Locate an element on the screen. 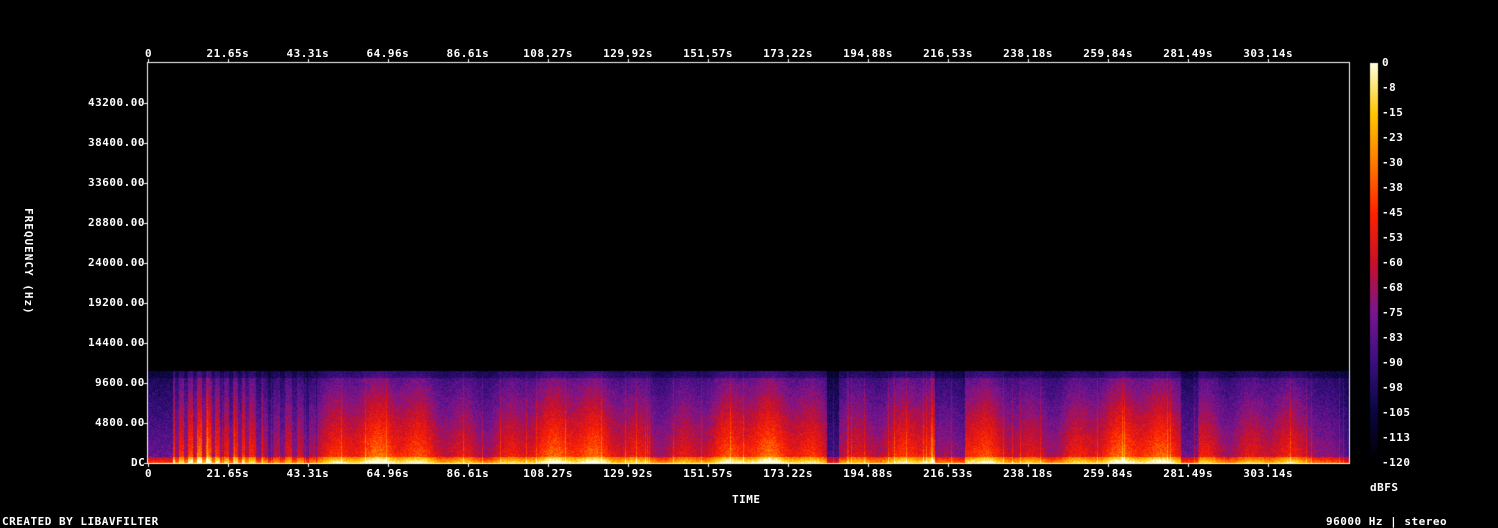 This screenshot has height=528, width=1498. x-tick-label-top: 64.96s is located at coordinates (388, 53).